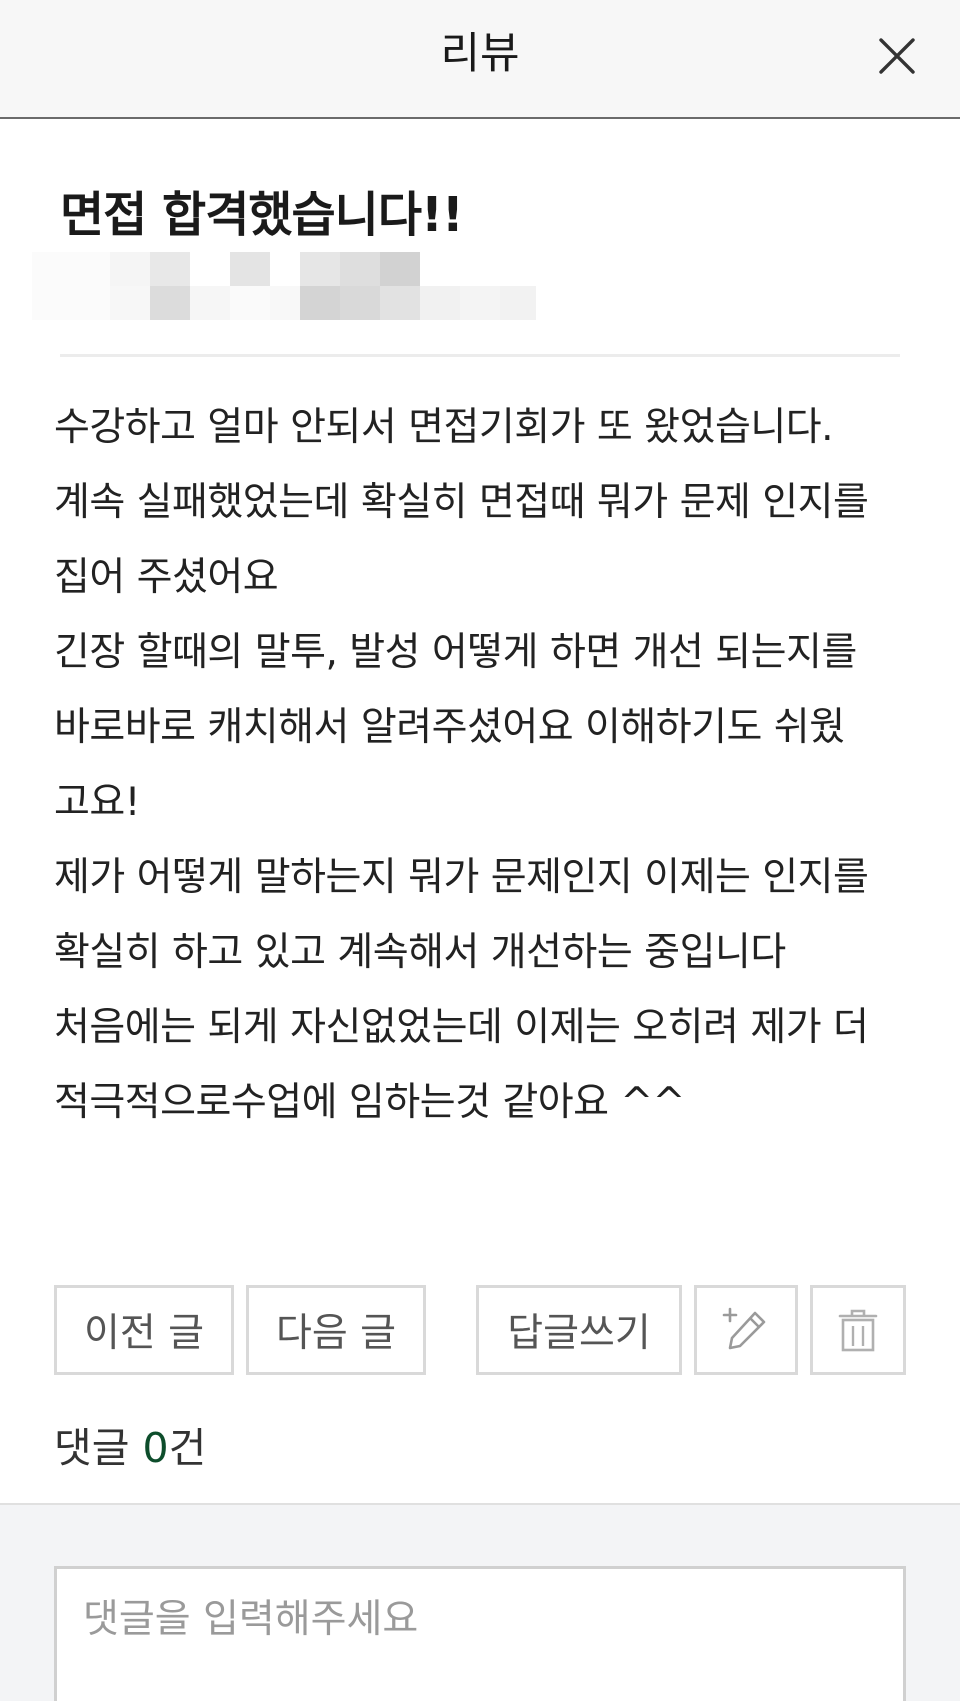 The height and width of the screenshot is (1701, 960). I want to click on body-line: 긴장 할때의 말투, 발성 어떻게 하면 개선 되는지를, so click(455, 652).